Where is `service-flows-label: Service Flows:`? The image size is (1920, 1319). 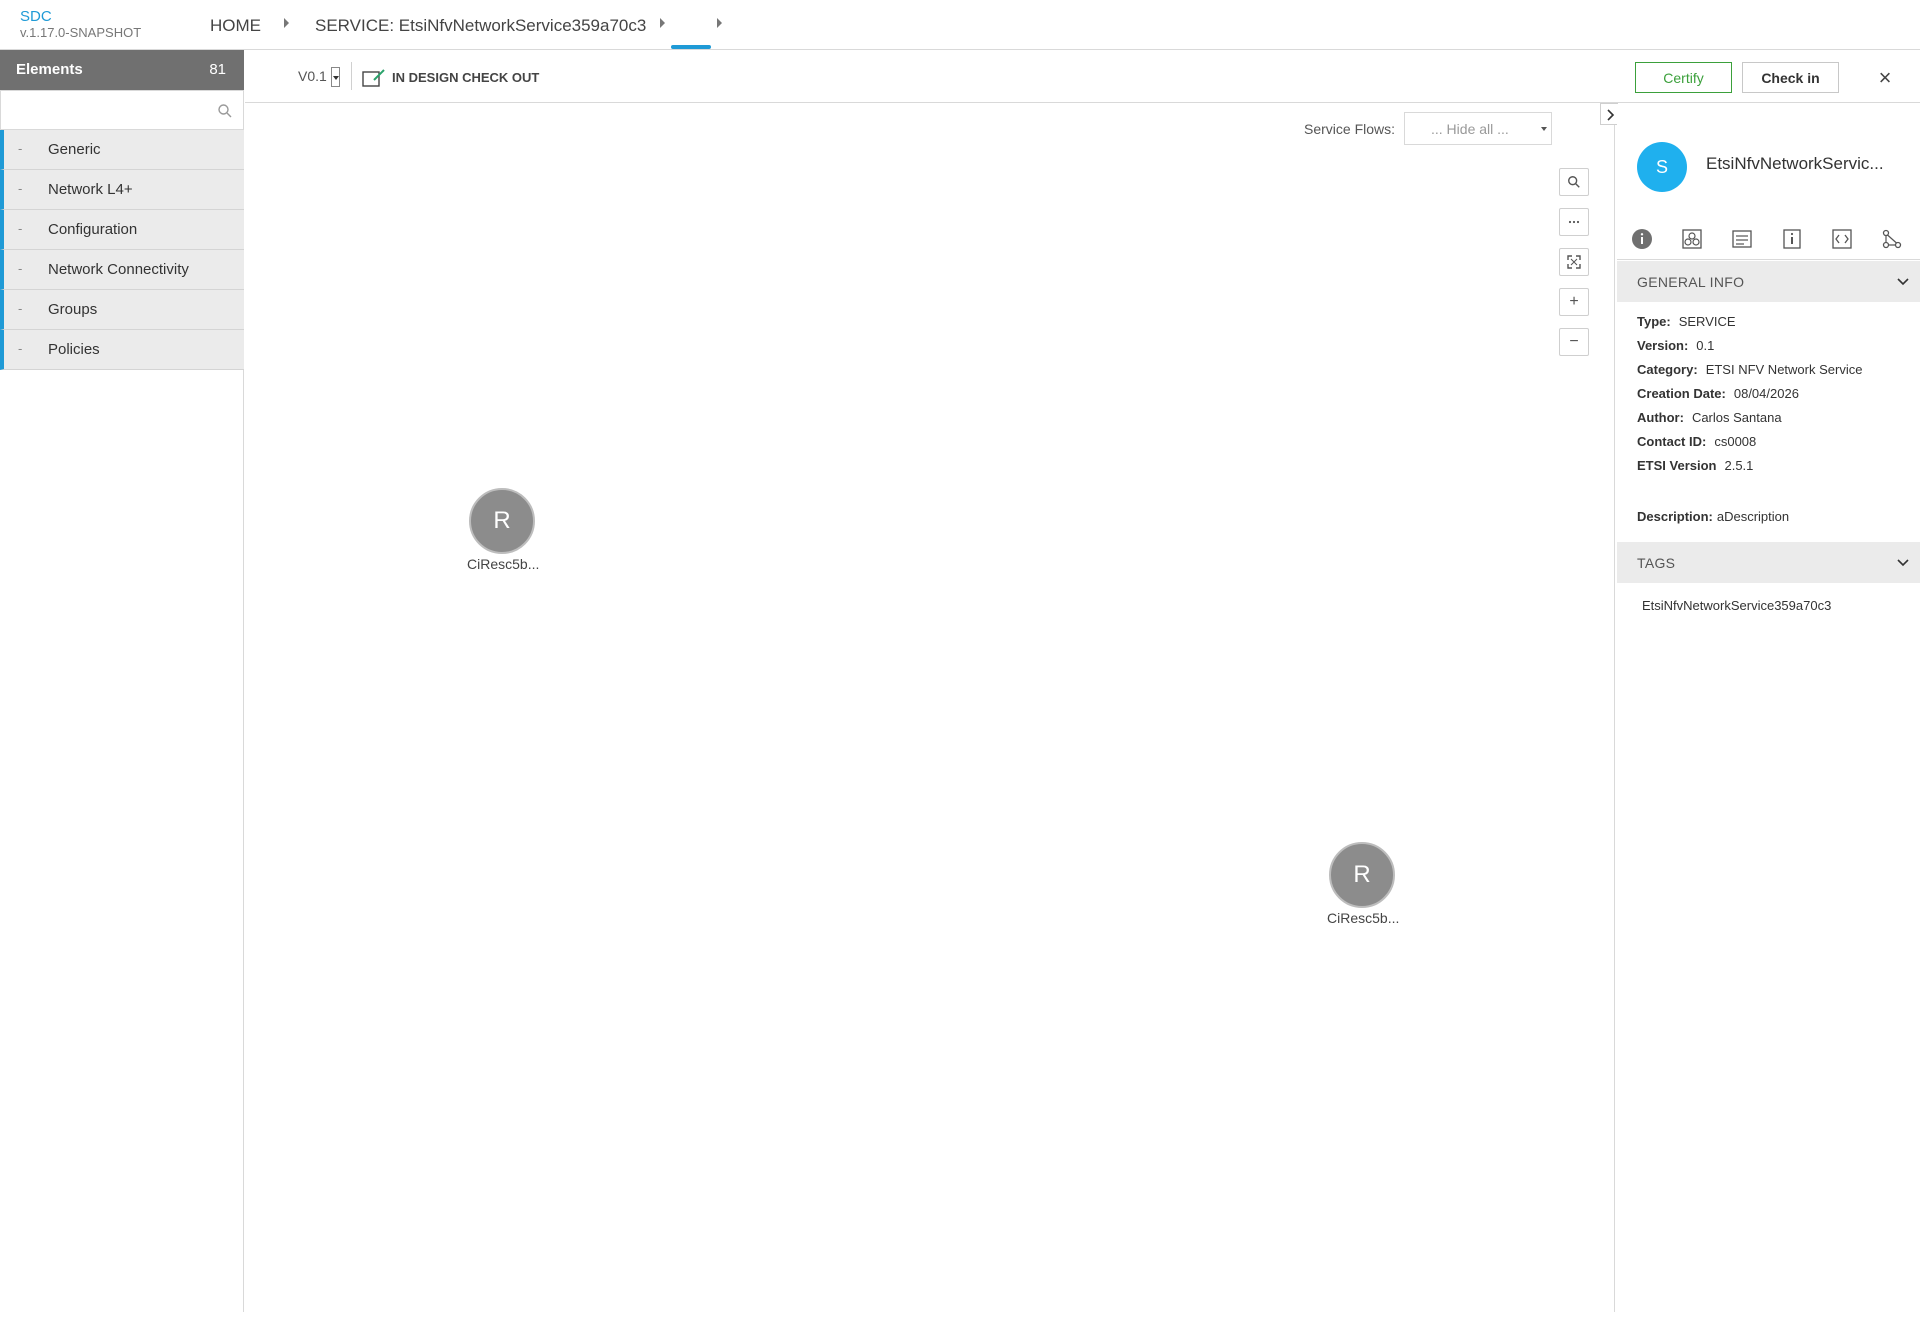 service-flows-label: Service Flows: is located at coordinates (1350, 129).